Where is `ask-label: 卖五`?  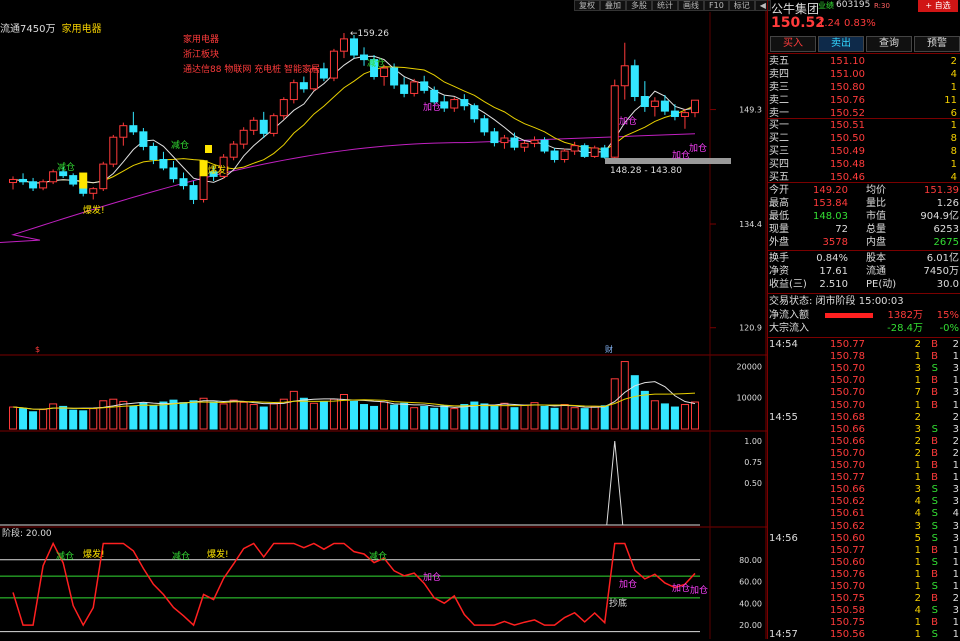 ask-label: 卖五 is located at coordinates (779, 61).